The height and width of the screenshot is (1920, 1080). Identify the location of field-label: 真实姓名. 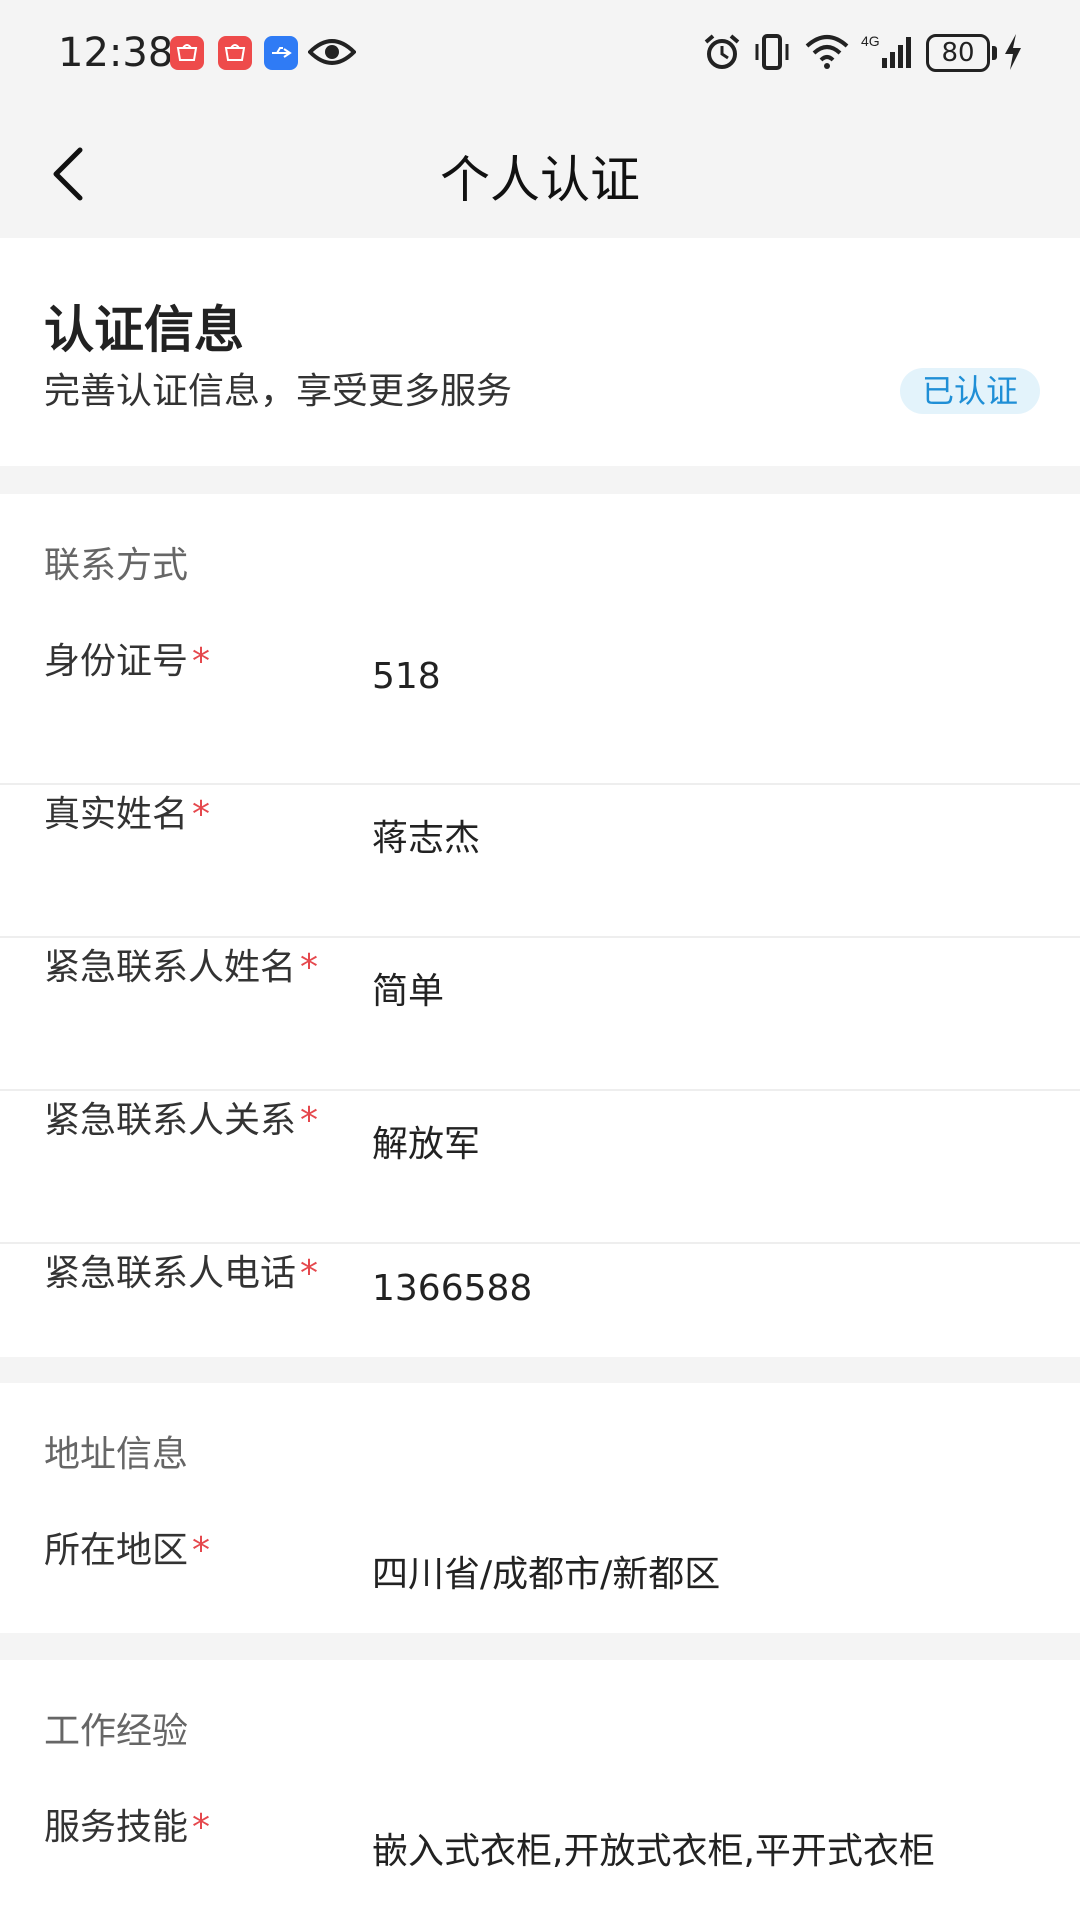
(116, 814).